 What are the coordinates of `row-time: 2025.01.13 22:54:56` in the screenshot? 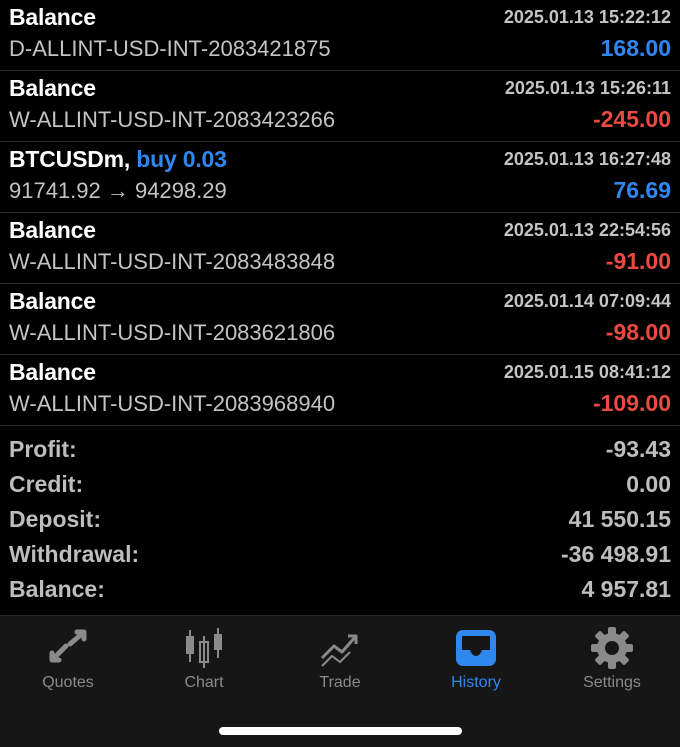 It's located at (587, 230).